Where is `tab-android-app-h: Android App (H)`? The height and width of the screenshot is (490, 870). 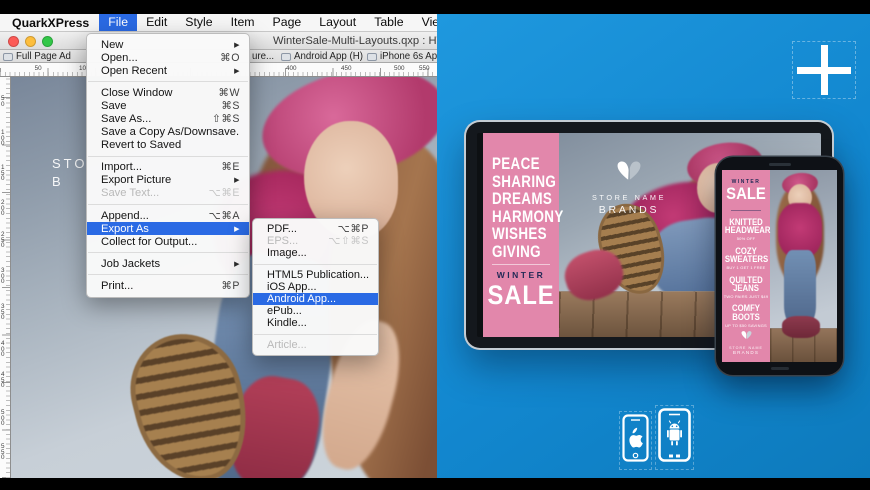
tab-android-app-h: Android App (H) is located at coordinates (322, 56).